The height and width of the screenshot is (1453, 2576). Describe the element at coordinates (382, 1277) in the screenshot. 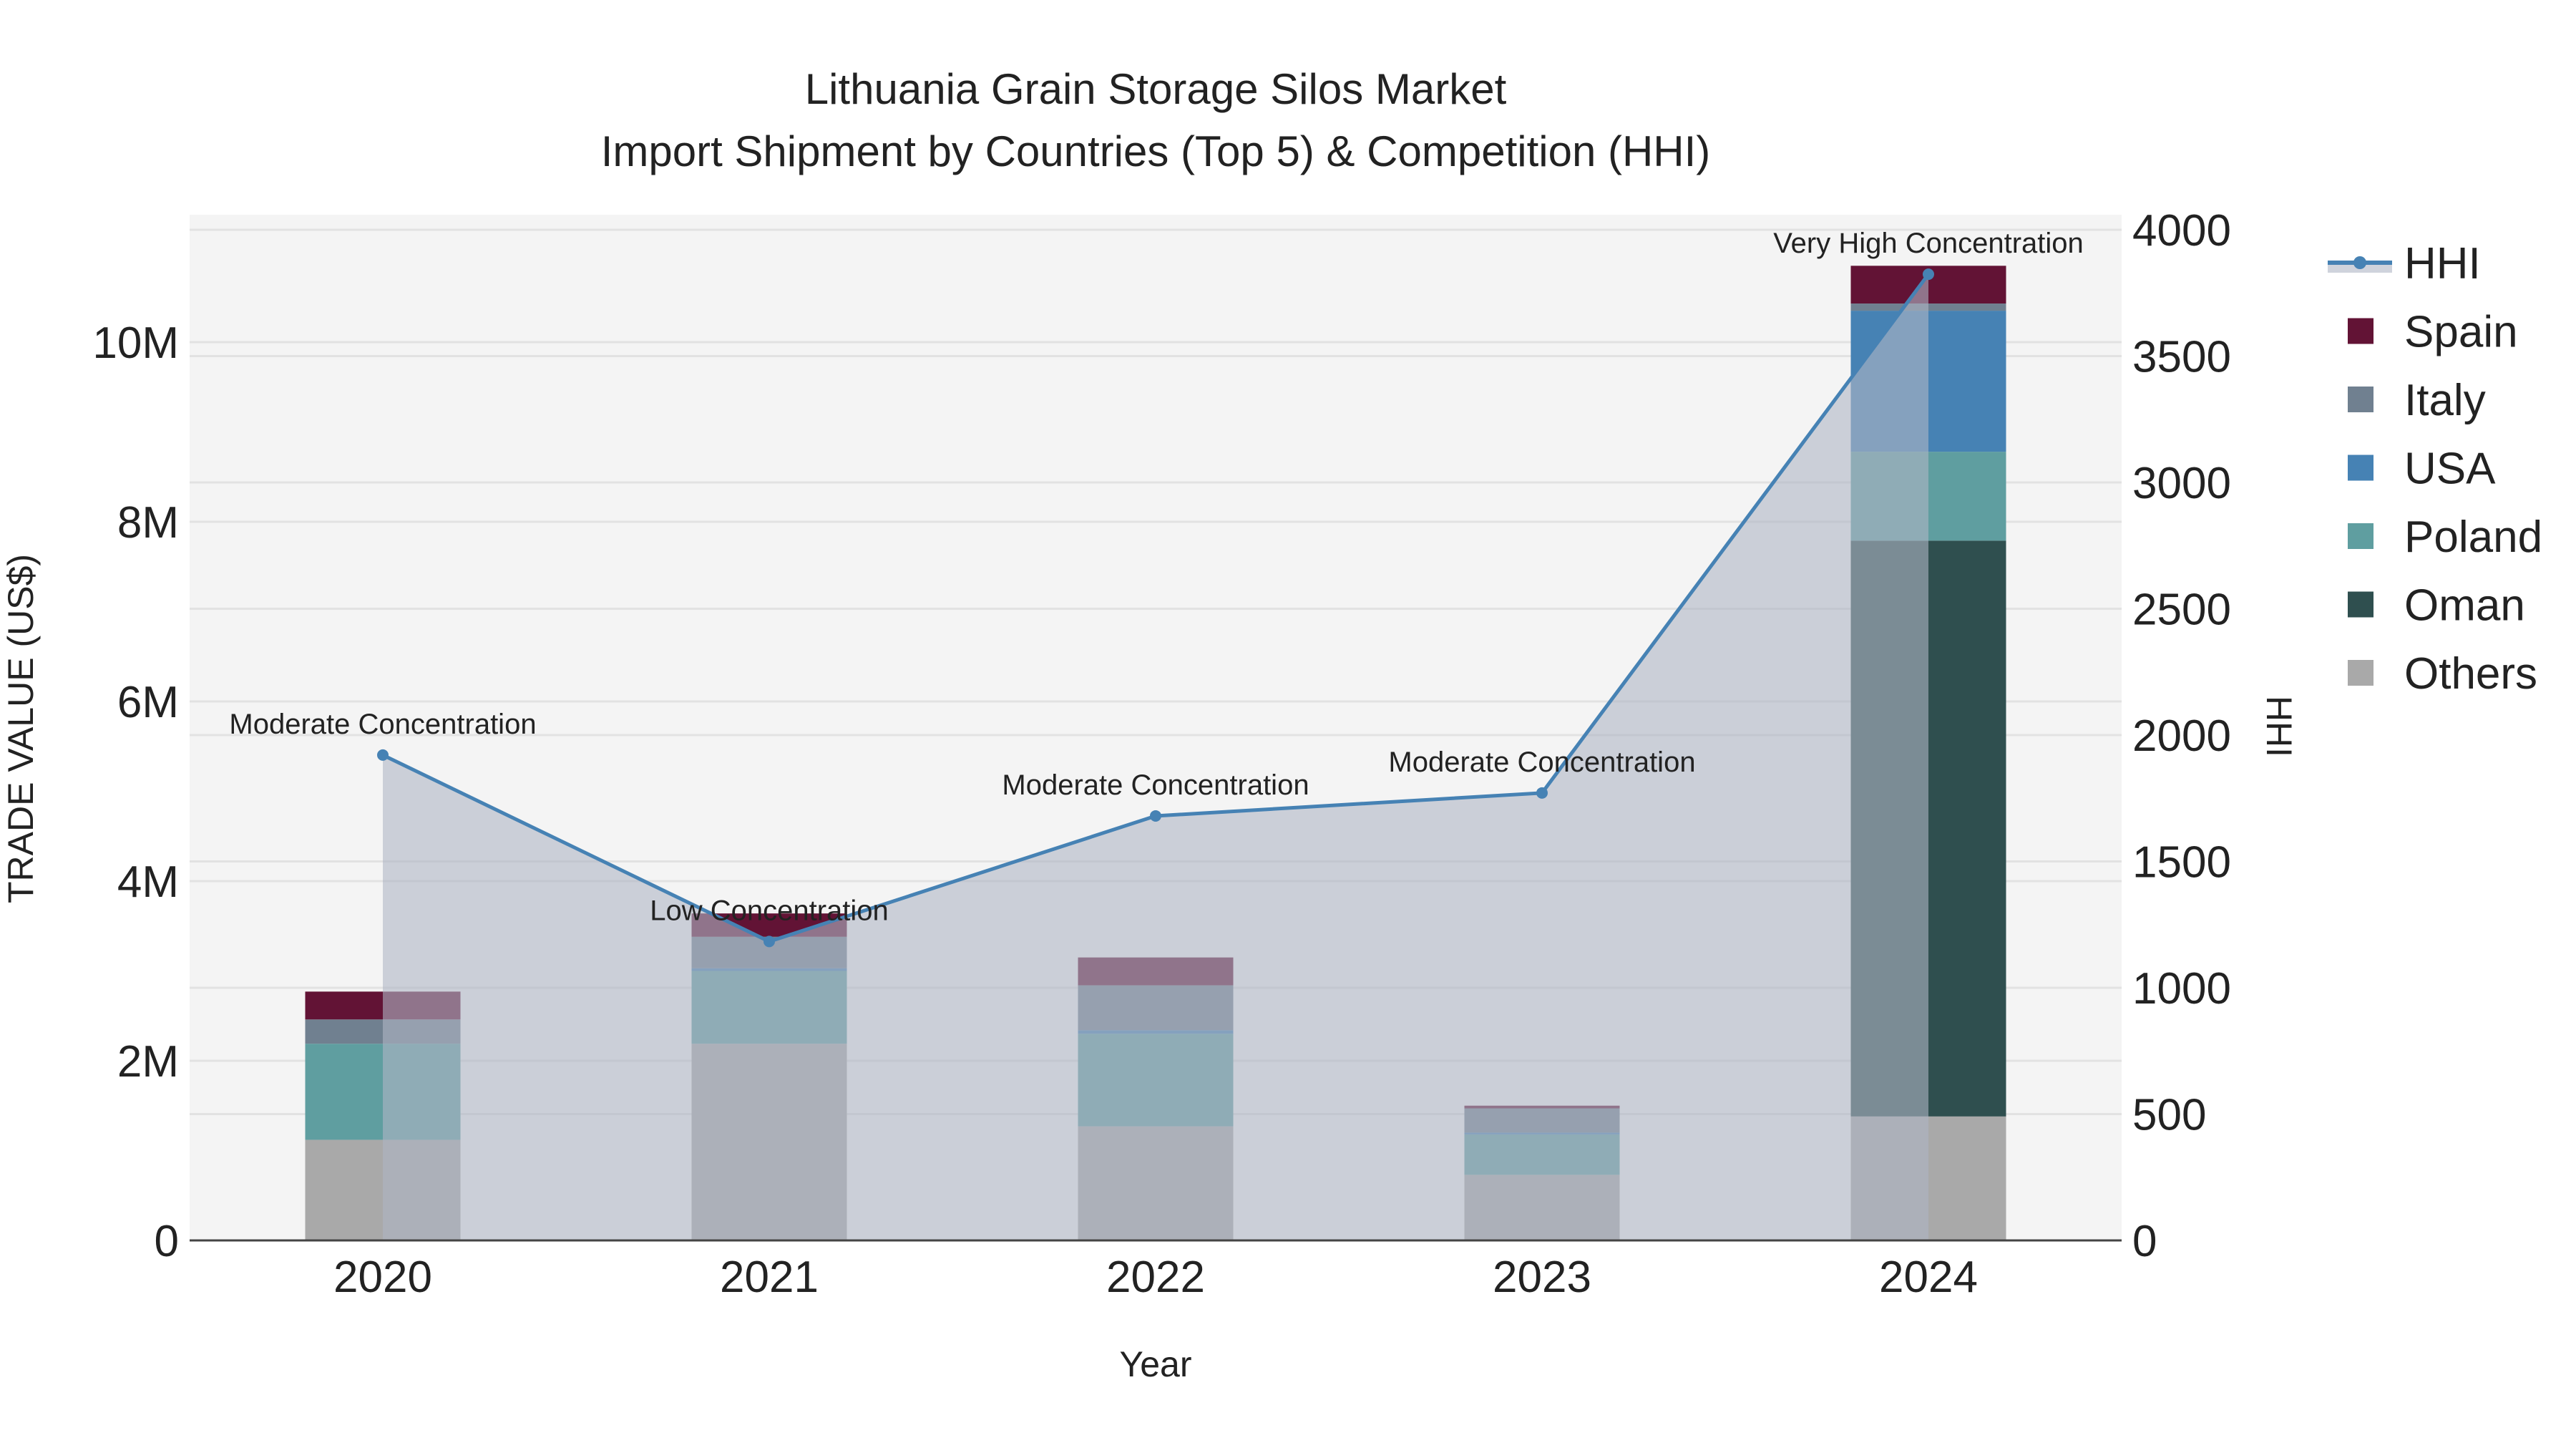

I see `x-tick-label: 2020` at that location.